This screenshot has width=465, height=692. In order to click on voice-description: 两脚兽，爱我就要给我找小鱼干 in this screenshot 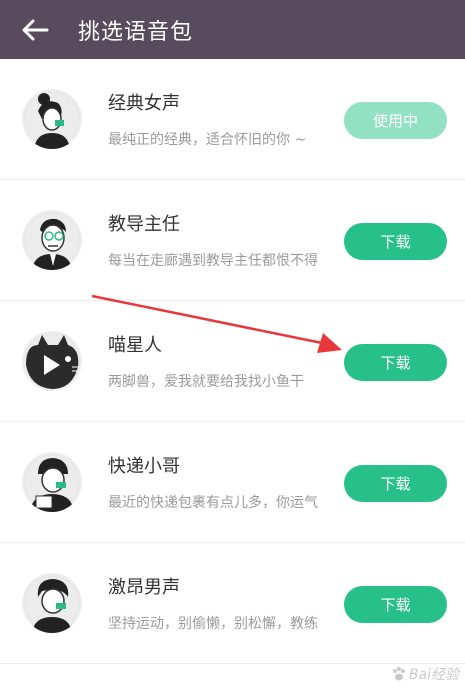, I will do `click(206, 382)`.